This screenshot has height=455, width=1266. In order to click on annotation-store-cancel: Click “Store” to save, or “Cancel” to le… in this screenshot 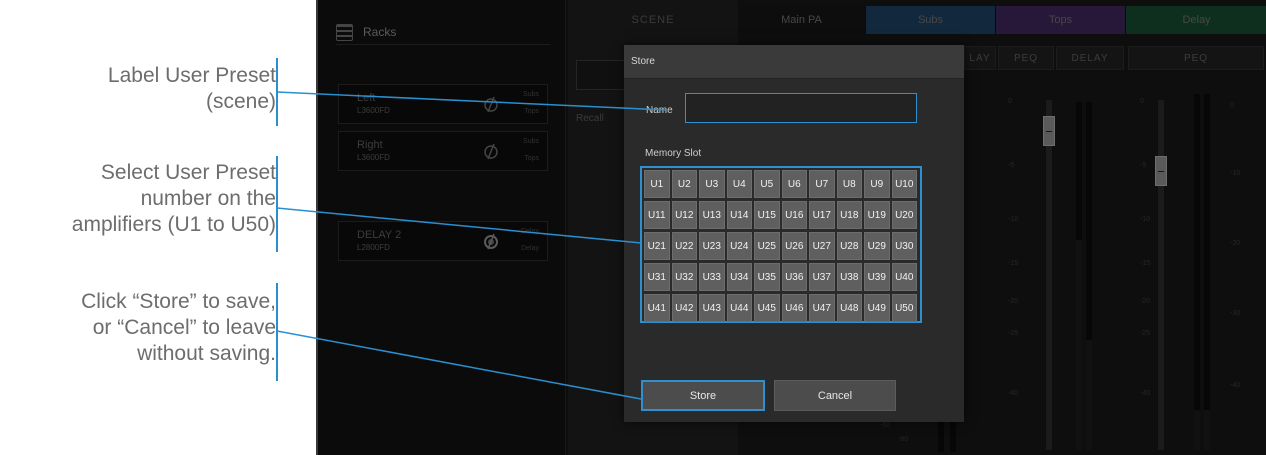, I will do `click(178, 328)`.